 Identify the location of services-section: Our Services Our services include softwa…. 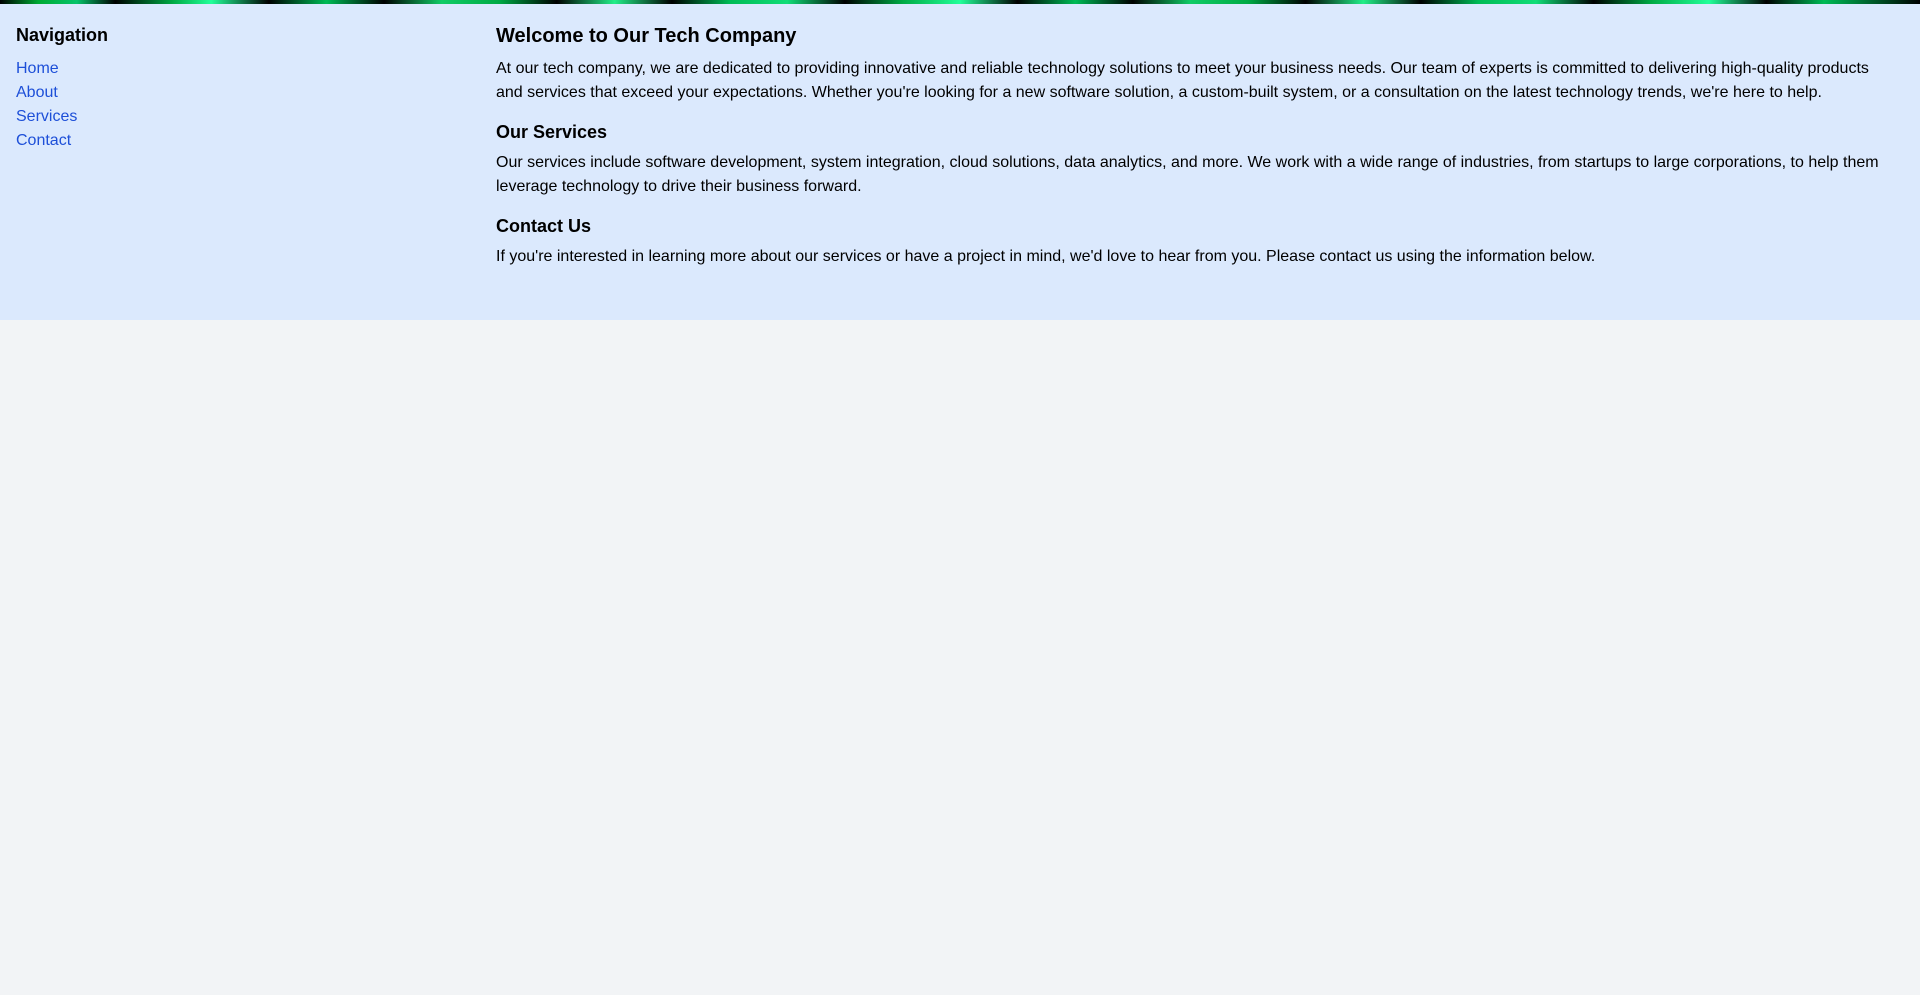
(1198, 159).